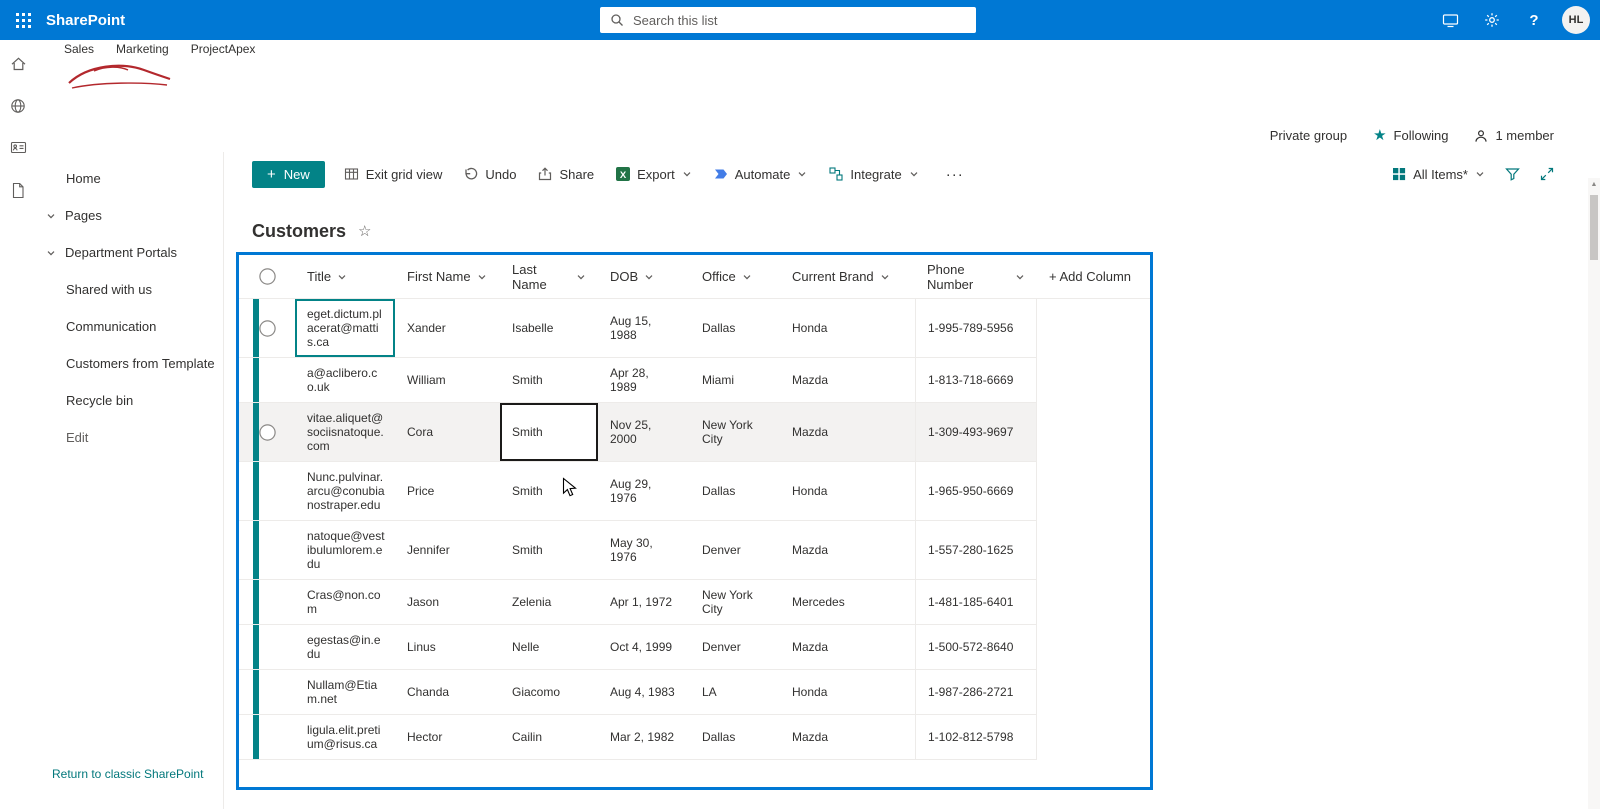  What do you see at coordinates (788, 20) in the screenshot?
I see `search-input: Search this list` at bounding box center [788, 20].